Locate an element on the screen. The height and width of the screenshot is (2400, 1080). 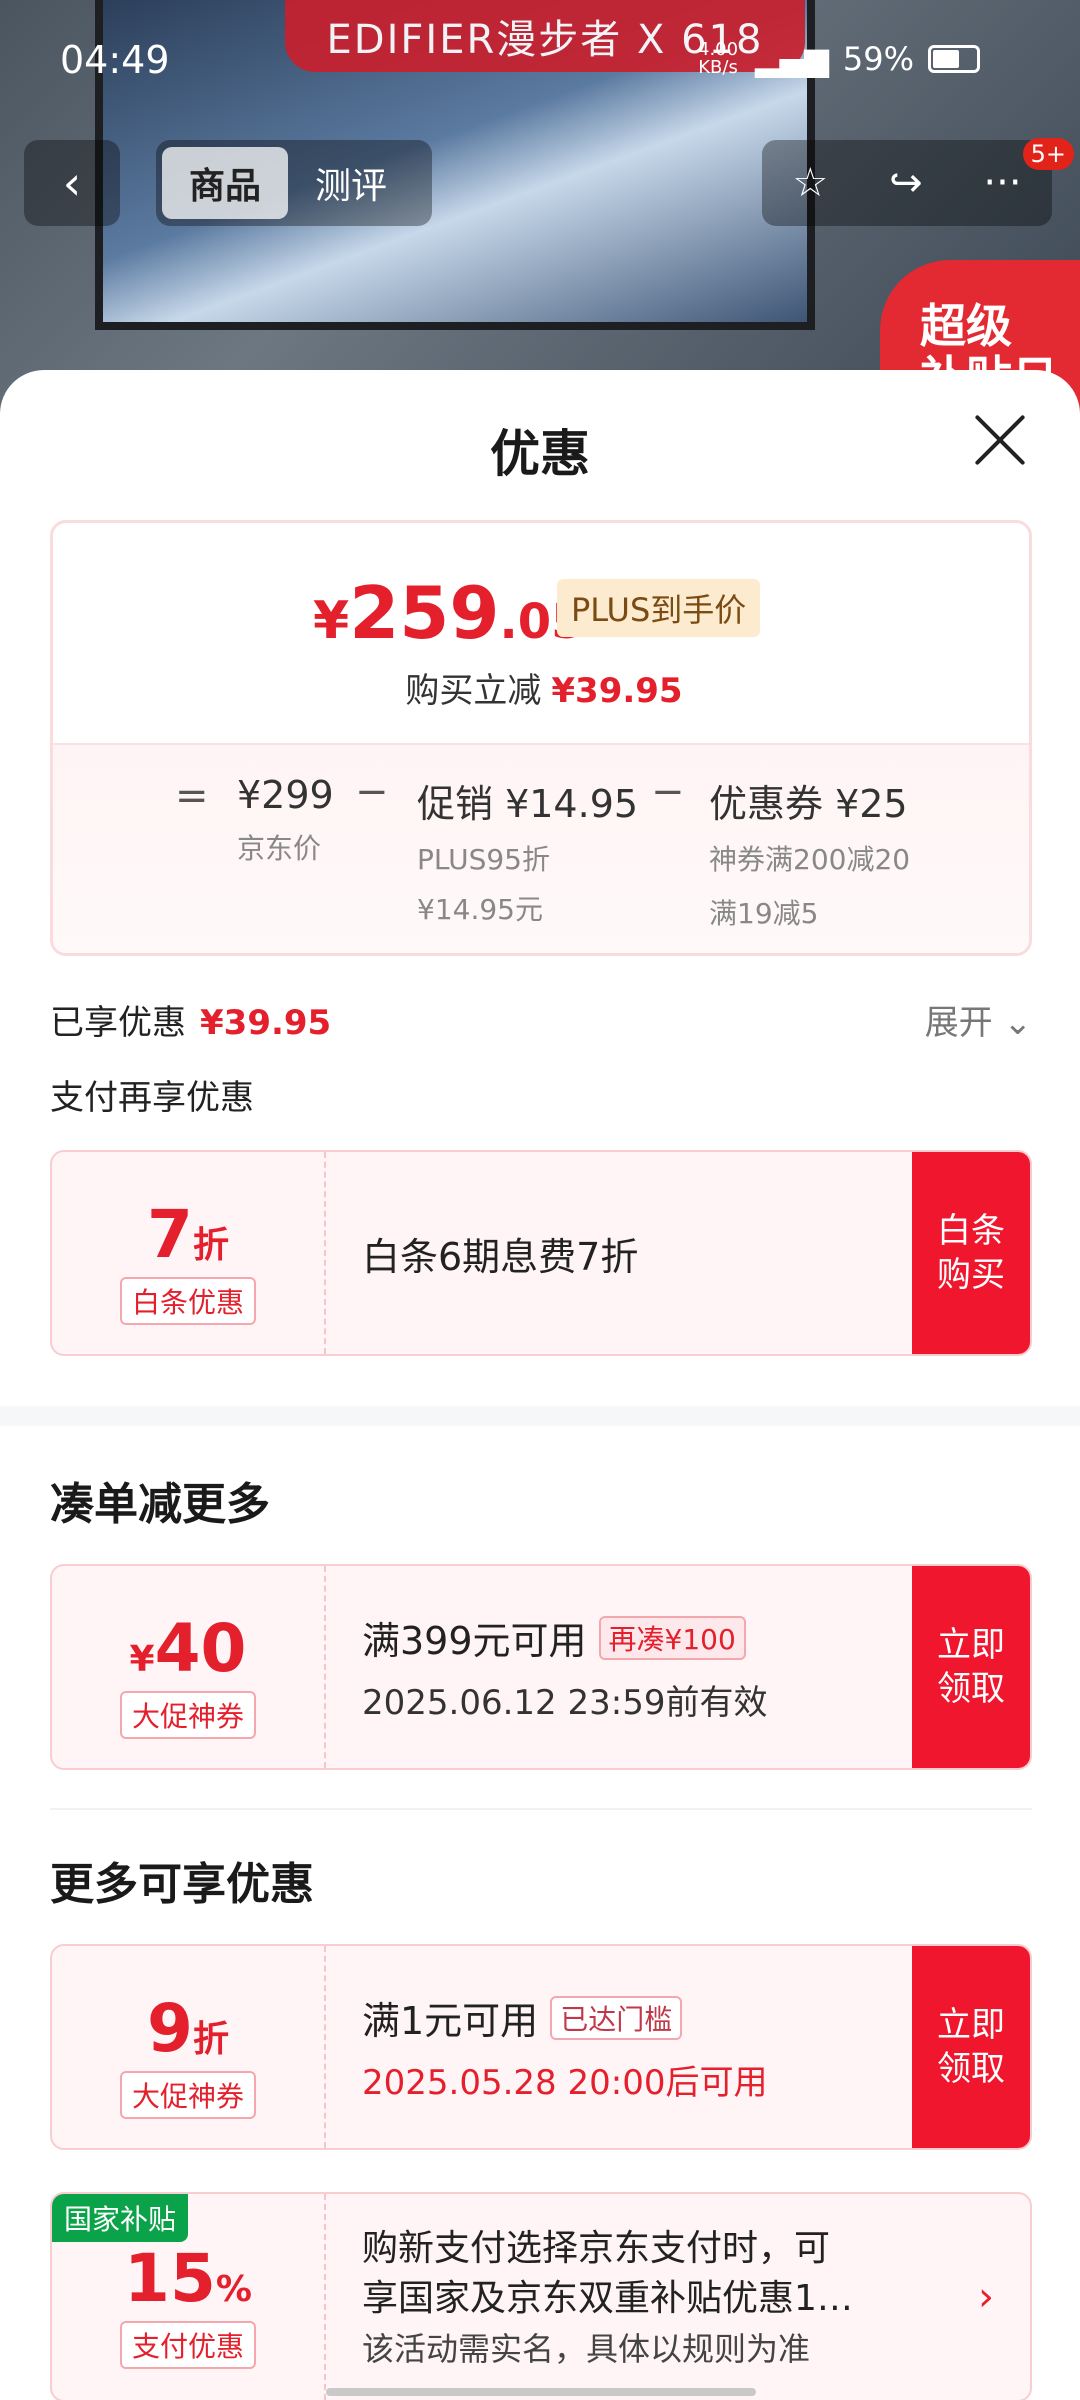
coupon-currency: ¥ is located at coordinates (142, 1659).